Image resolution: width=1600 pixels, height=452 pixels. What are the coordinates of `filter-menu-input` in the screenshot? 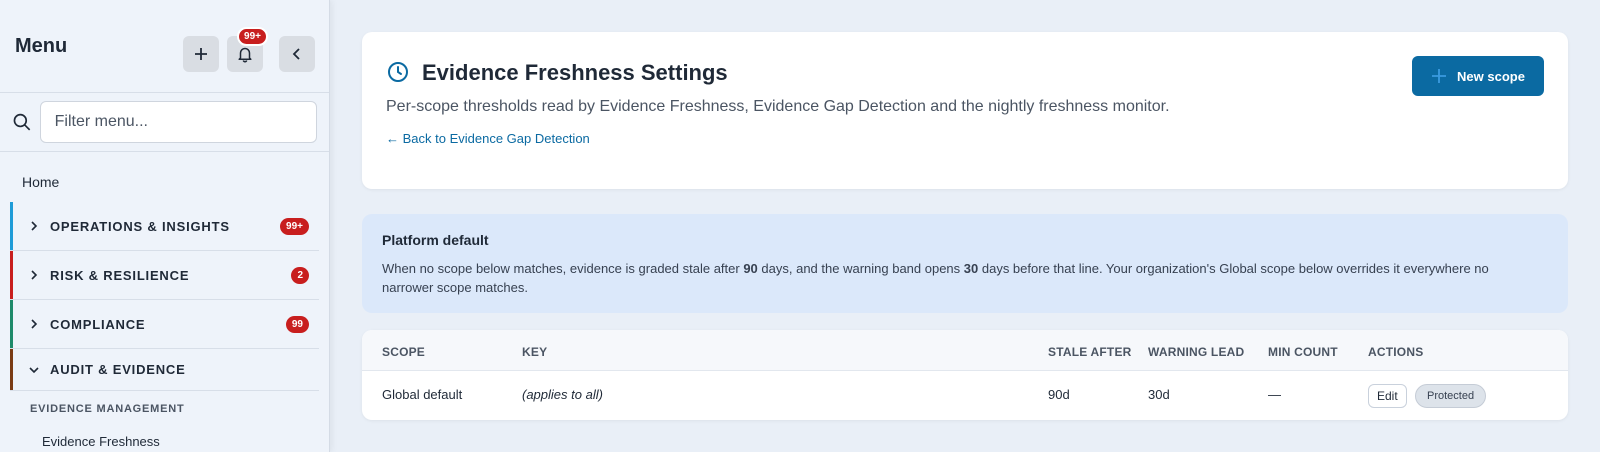 It's located at (178, 122).